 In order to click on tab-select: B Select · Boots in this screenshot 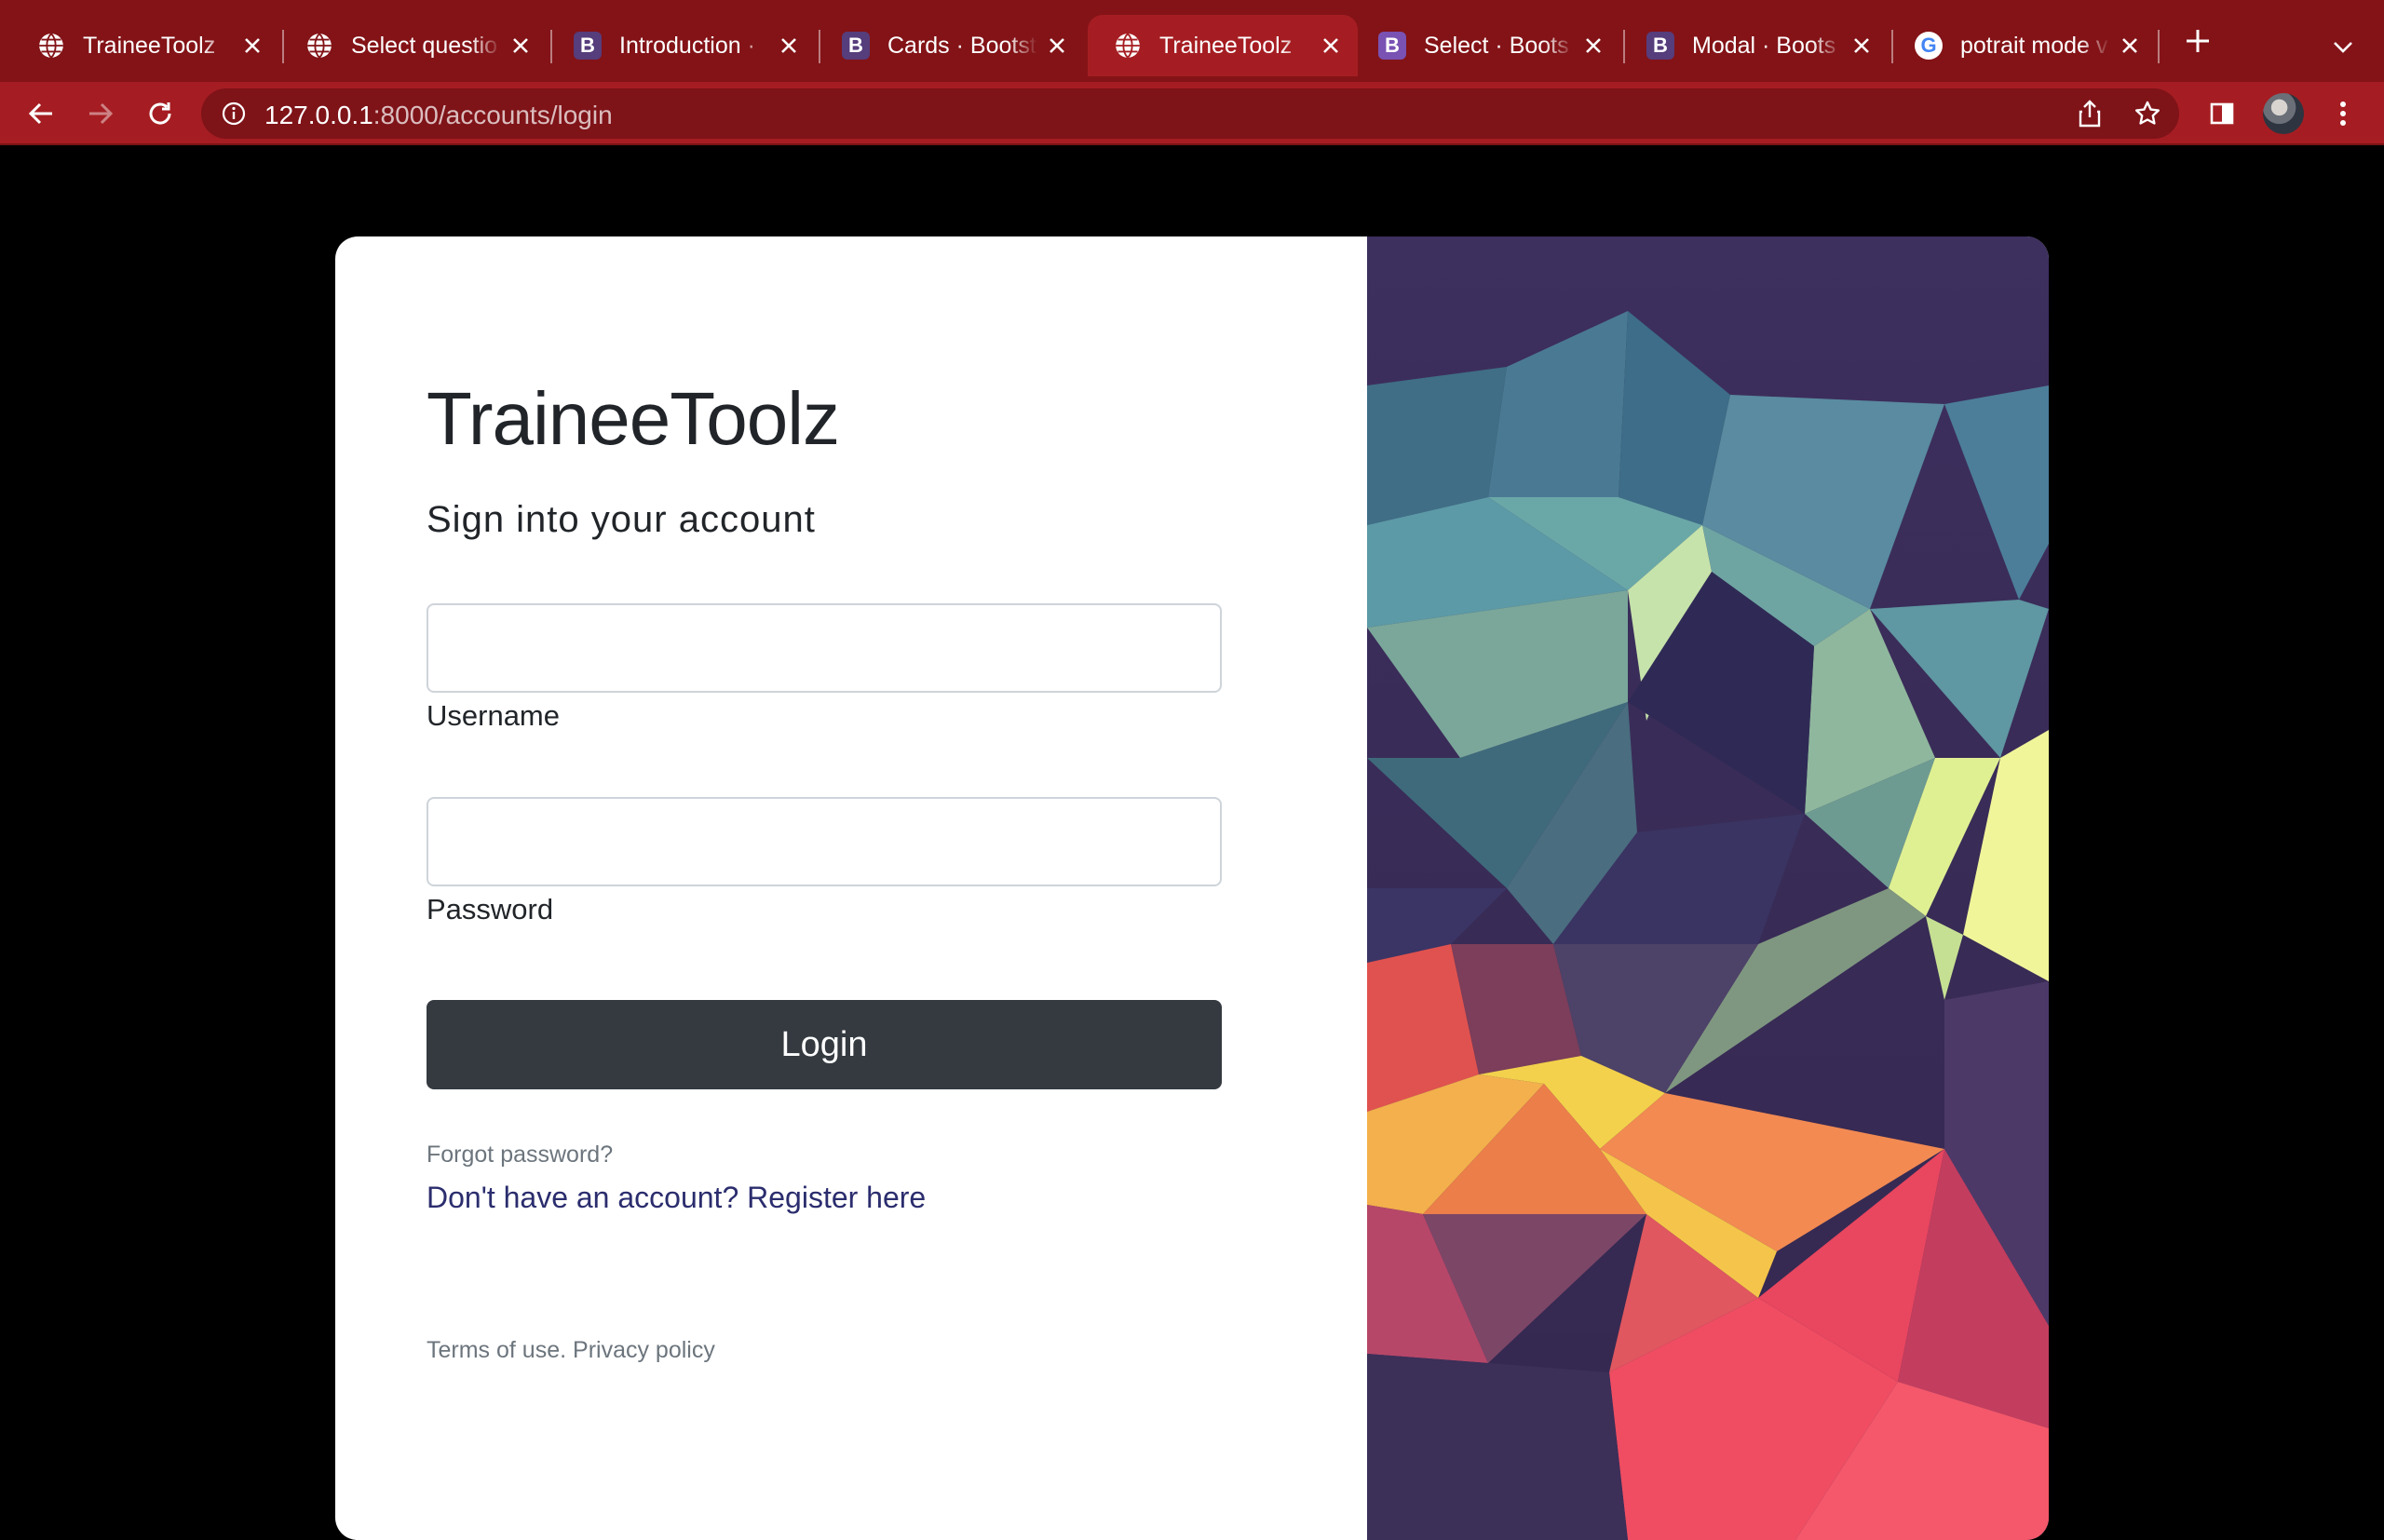, I will do `click(1481, 46)`.